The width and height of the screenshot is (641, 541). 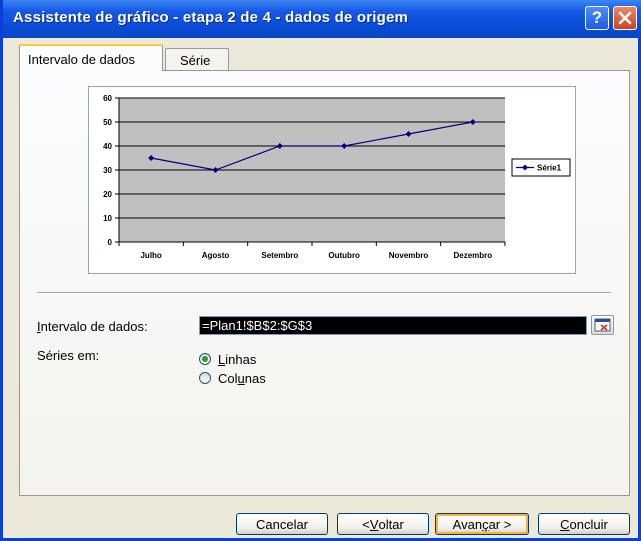 I want to click on y-tick-label: 40, so click(x=107, y=146).